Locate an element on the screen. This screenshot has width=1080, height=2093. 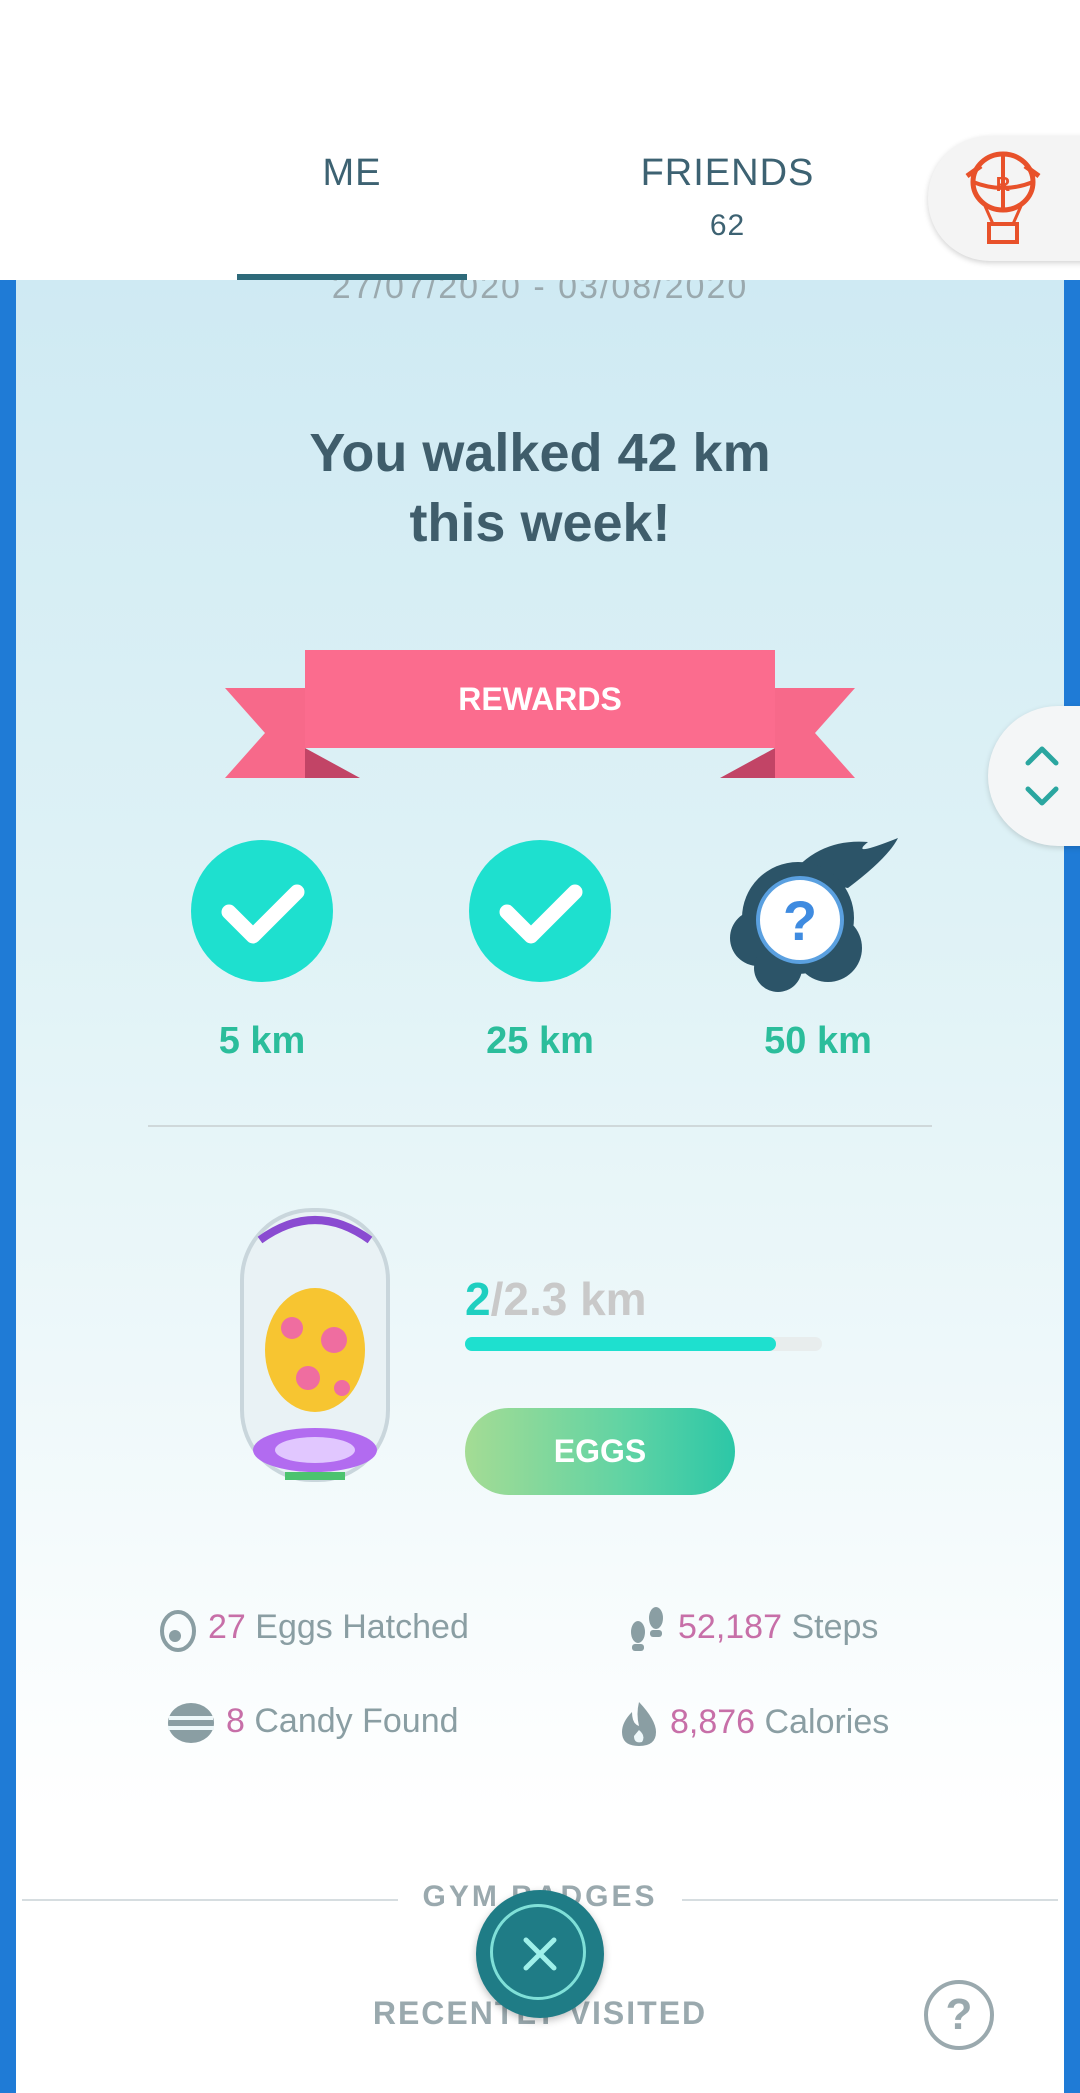
steps-count: 52,187 is located at coordinates (730, 1626).